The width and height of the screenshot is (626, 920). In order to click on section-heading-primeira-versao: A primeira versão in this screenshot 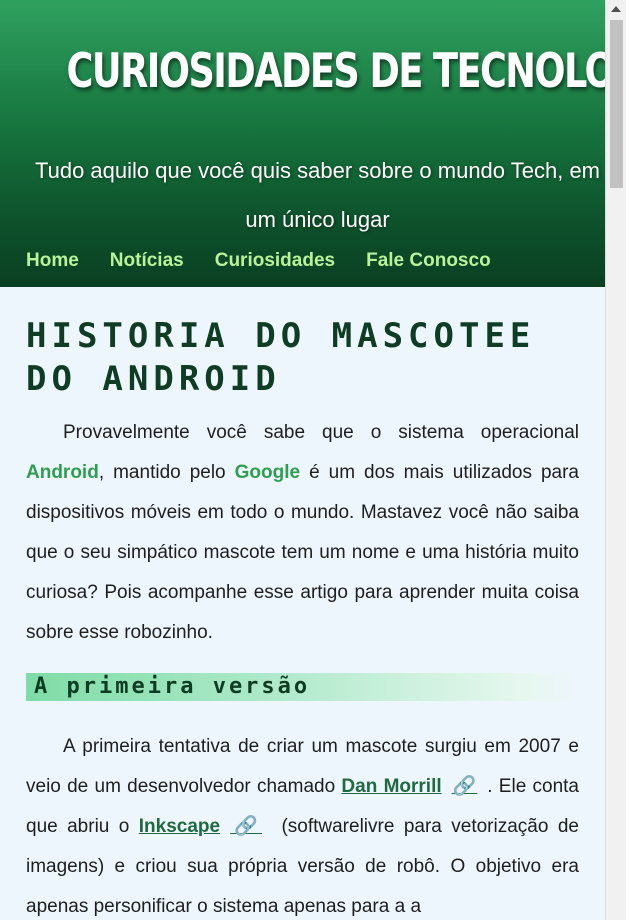, I will do `click(302, 687)`.